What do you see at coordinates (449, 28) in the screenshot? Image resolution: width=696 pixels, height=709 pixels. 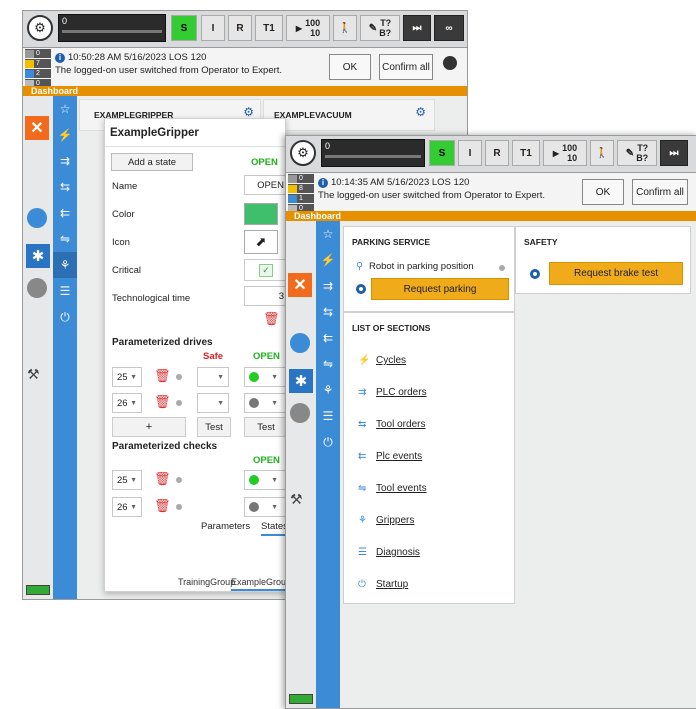 I see `infinity-button: ∞` at bounding box center [449, 28].